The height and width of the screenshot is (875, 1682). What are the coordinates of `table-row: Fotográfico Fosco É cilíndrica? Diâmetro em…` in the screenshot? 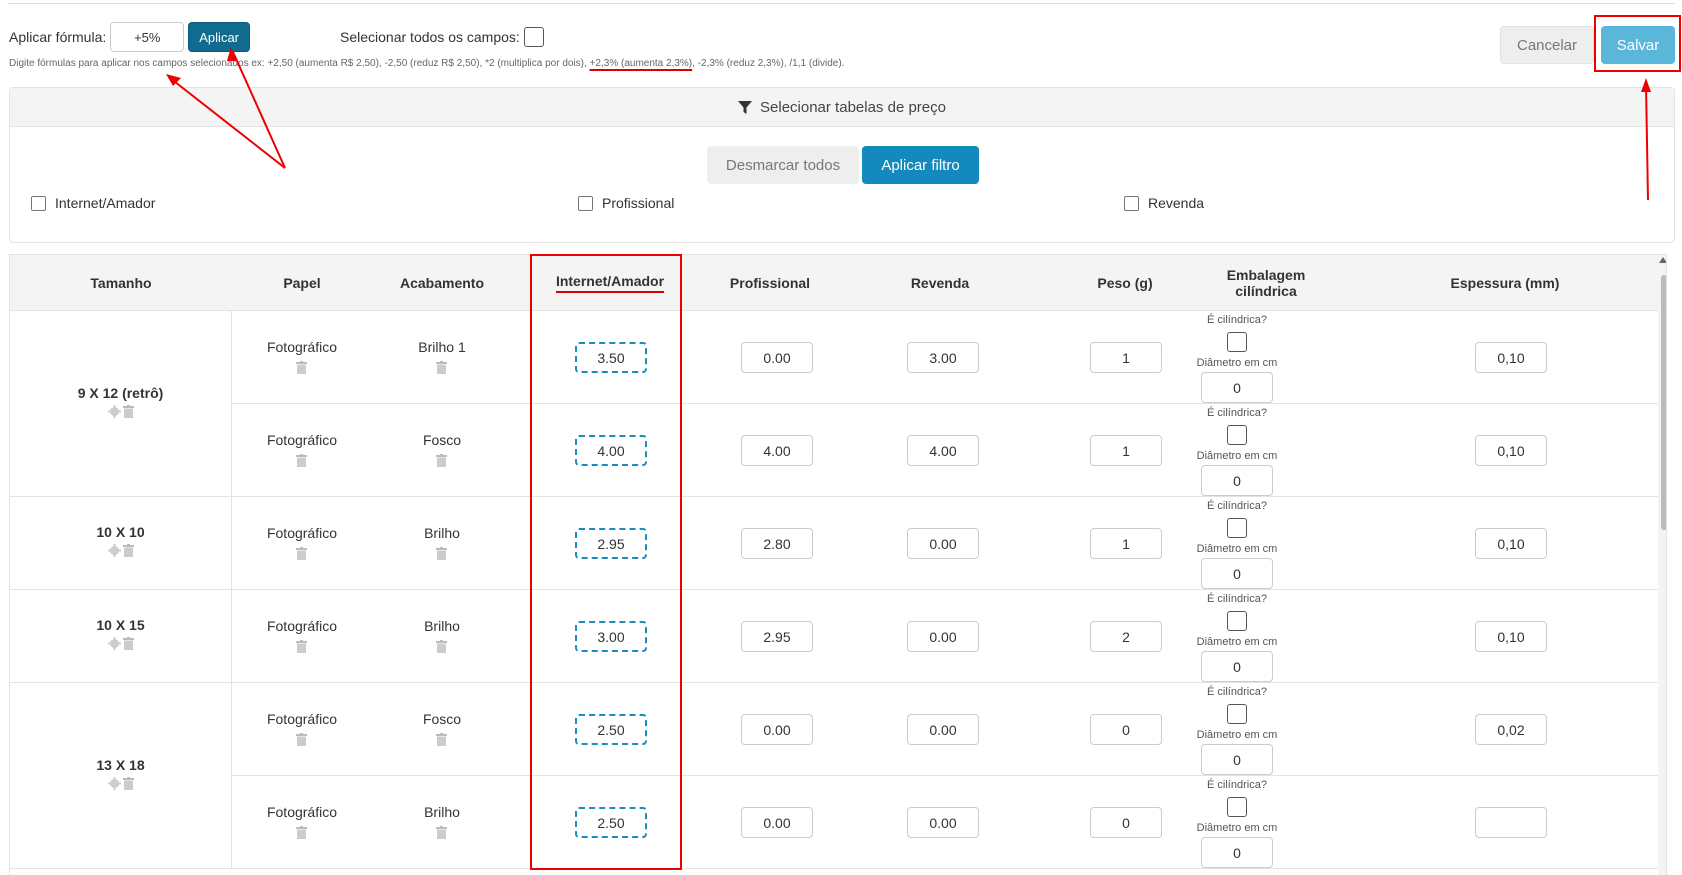 It's located at (949, 729).